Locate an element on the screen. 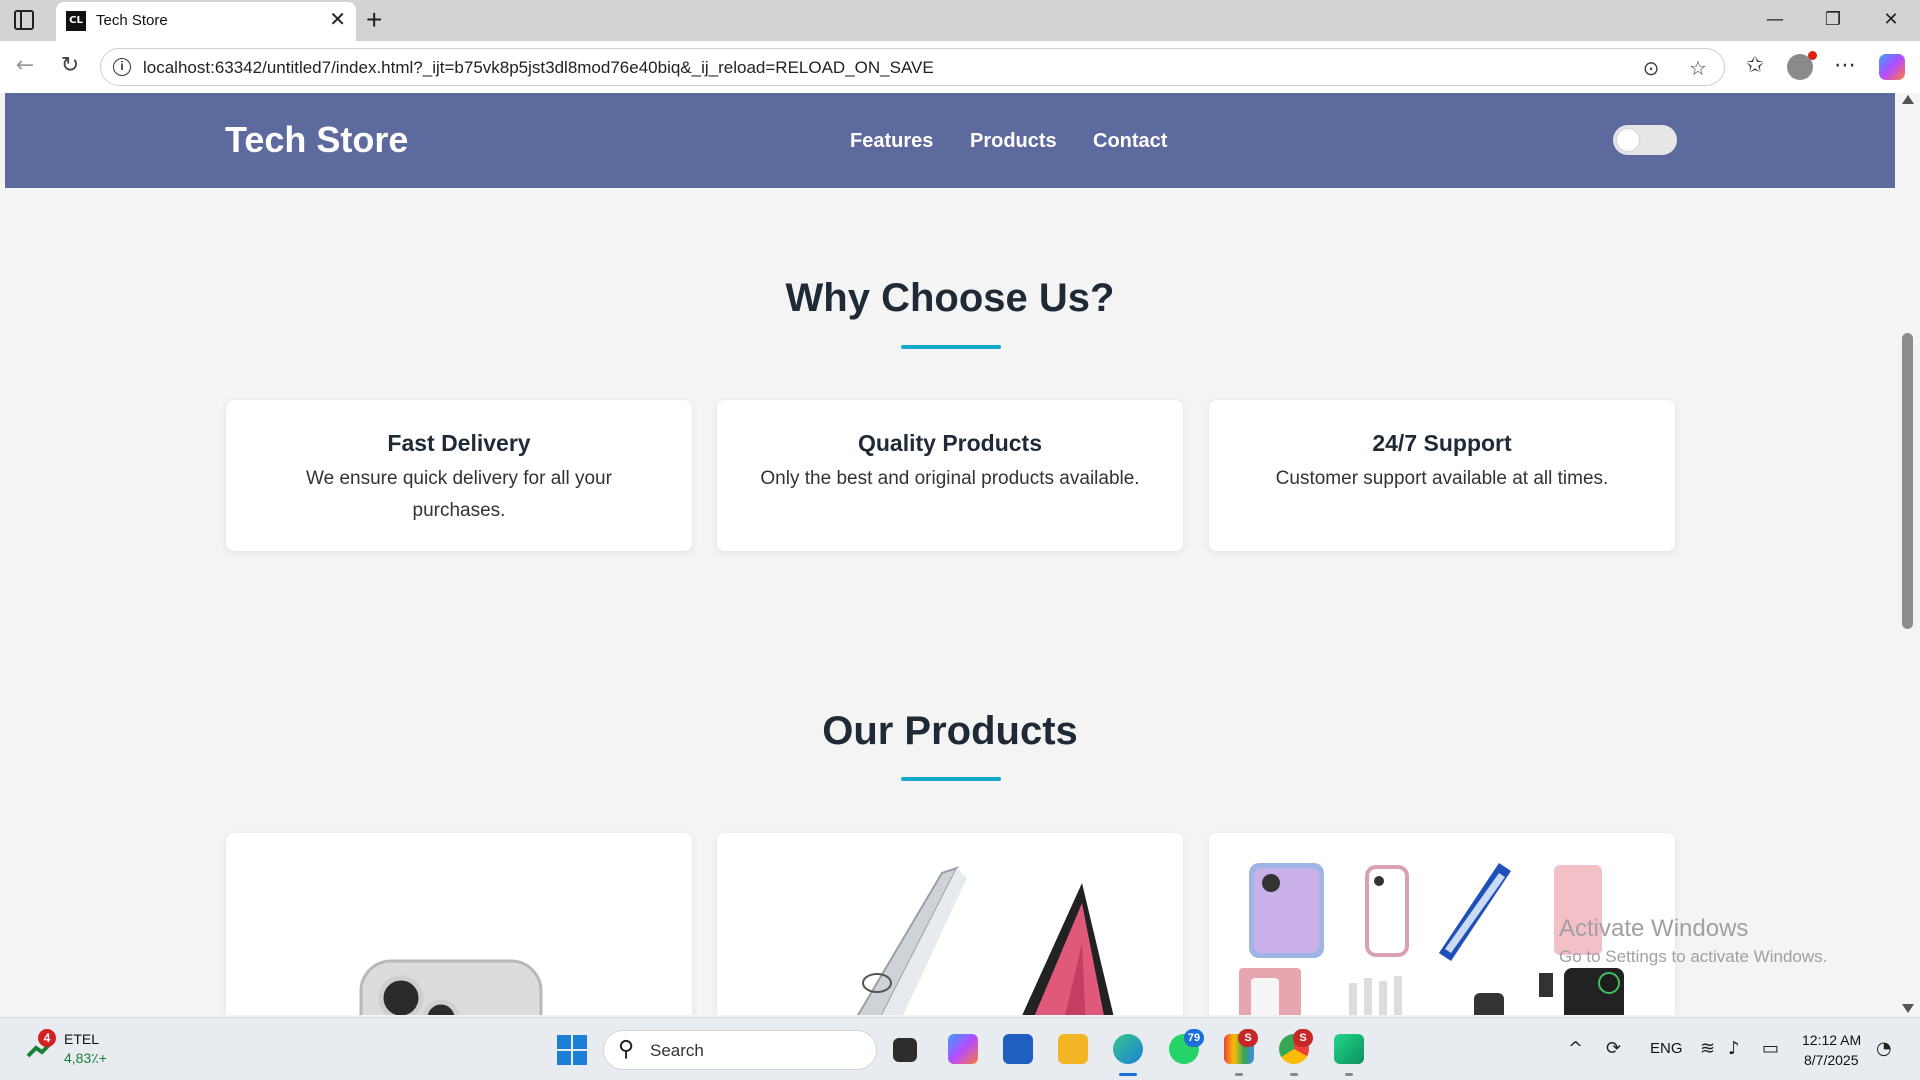  scroll-down-icon is located at coordinates (1908, 1008).